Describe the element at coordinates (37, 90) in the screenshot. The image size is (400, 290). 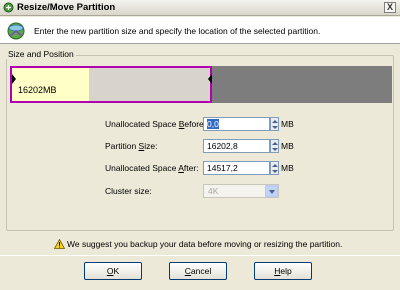
I see `partition-size-label: 16202MB` at that location.